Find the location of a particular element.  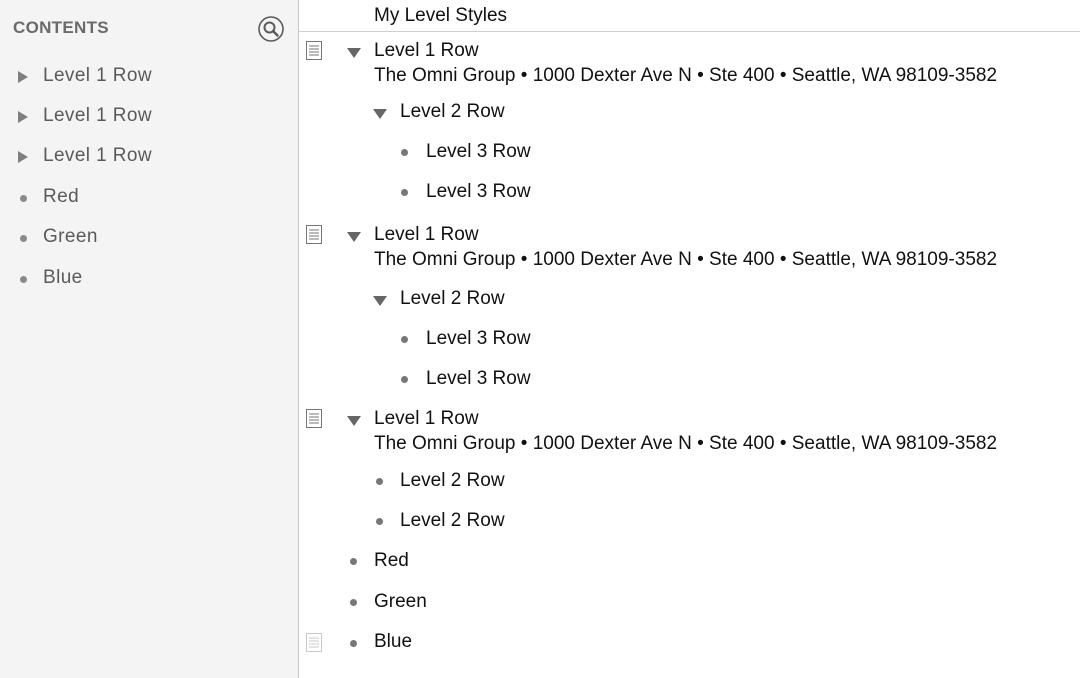

sidebar-item-level1-b: Level 1 Row is located at coordinates (149, 117).